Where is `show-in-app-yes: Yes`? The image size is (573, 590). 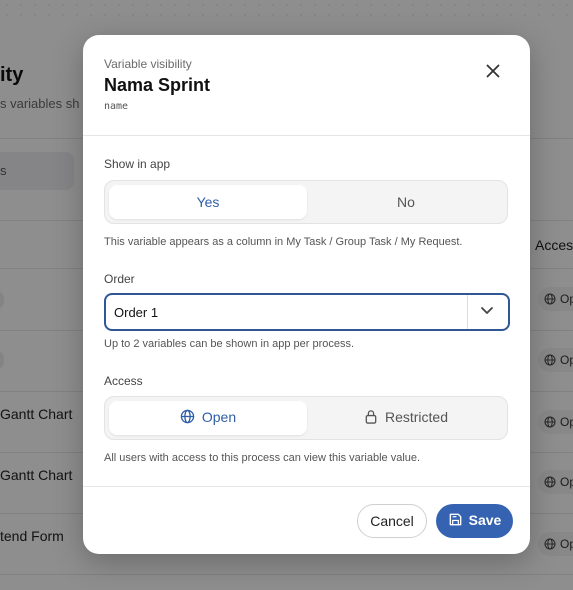
show-in-app-yes: Yes is located at coordinates (208, 202).